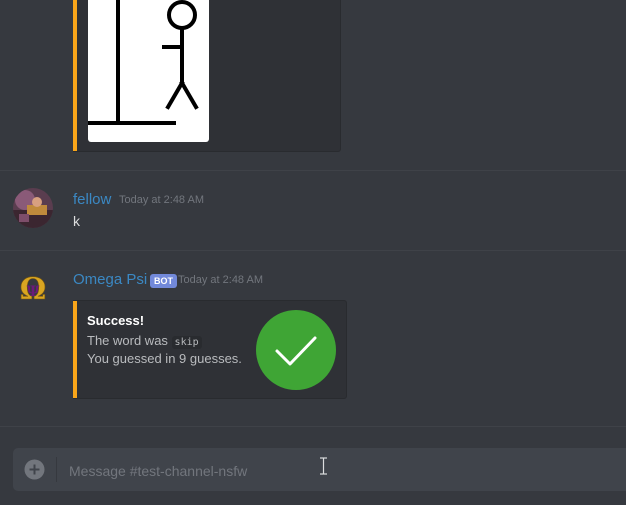 Image resolution: width=626 pixels, height=505 pixels. I want to click on embed-guesses-line: You guessed in 9 guesses., so click(164, 358).